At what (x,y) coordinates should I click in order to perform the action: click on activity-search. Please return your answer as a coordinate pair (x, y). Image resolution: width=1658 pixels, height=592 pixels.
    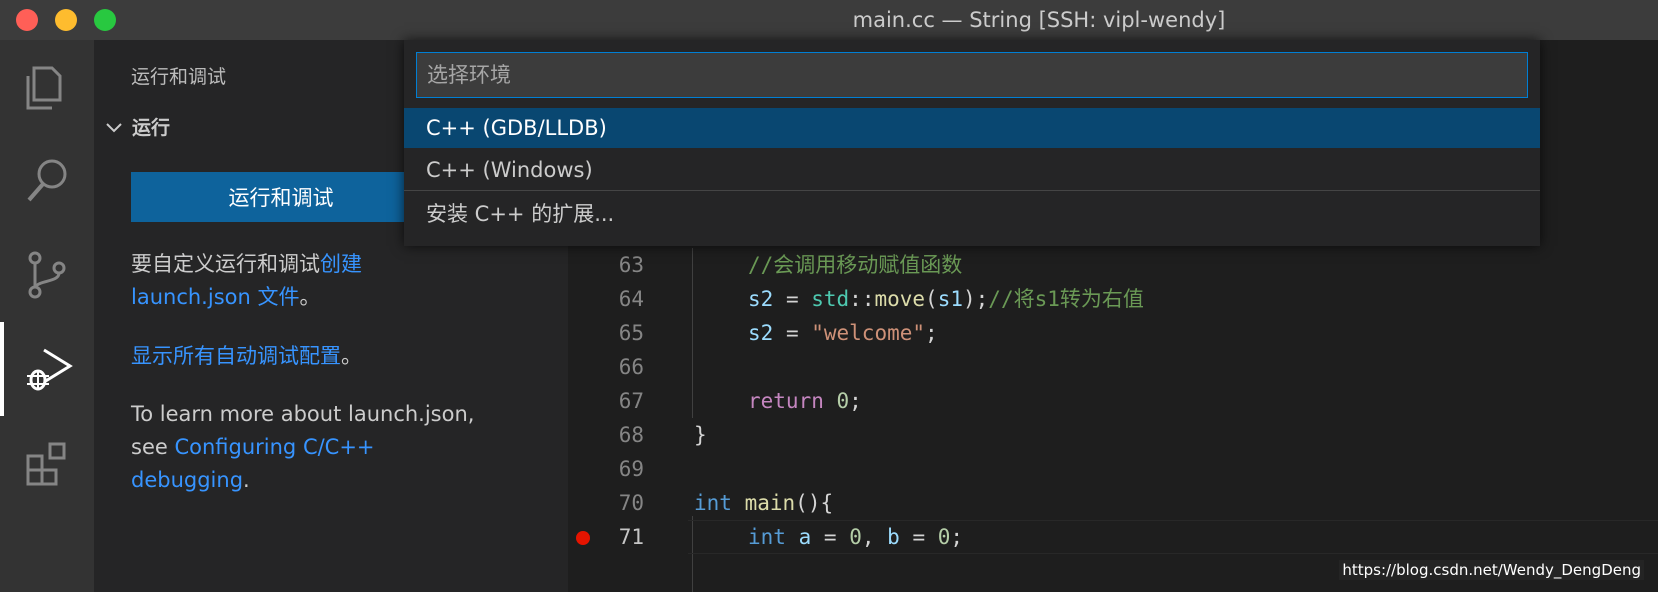
    Looking at the image, I should click on (47, 181).